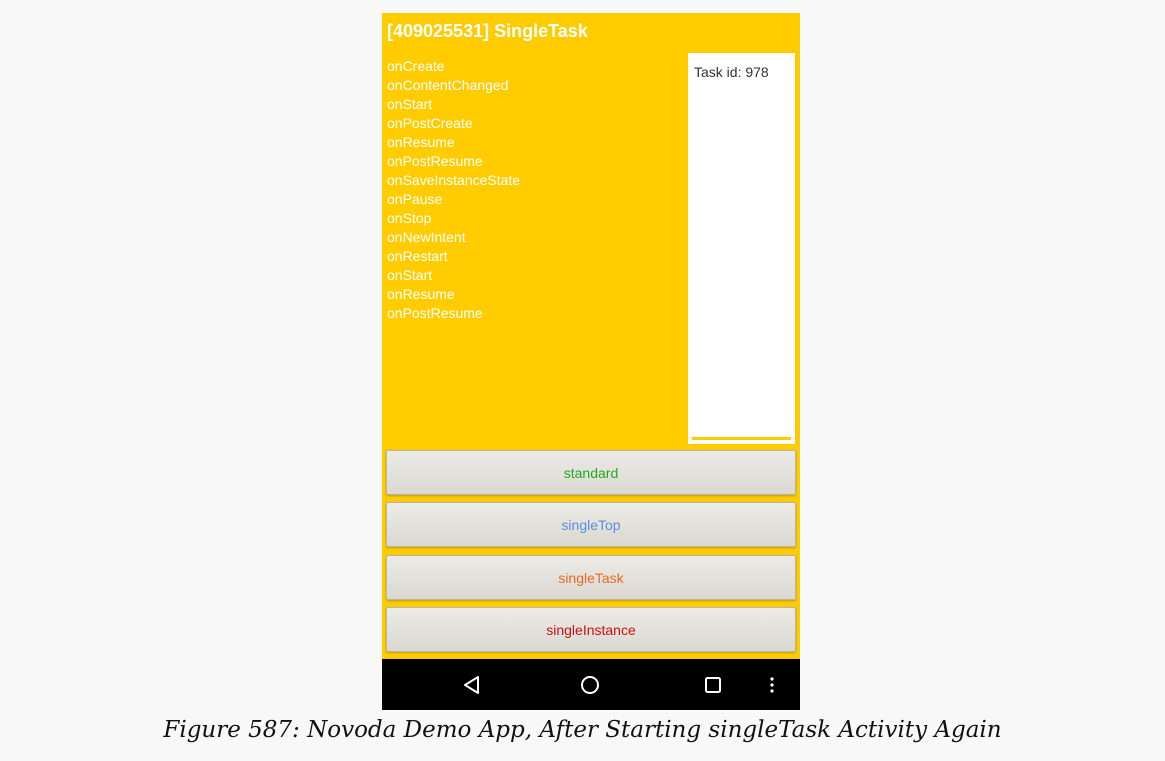 This screenshot has height=761, width=1165. I want to click on single-instance-button: singleInstance, so click(591, 629).